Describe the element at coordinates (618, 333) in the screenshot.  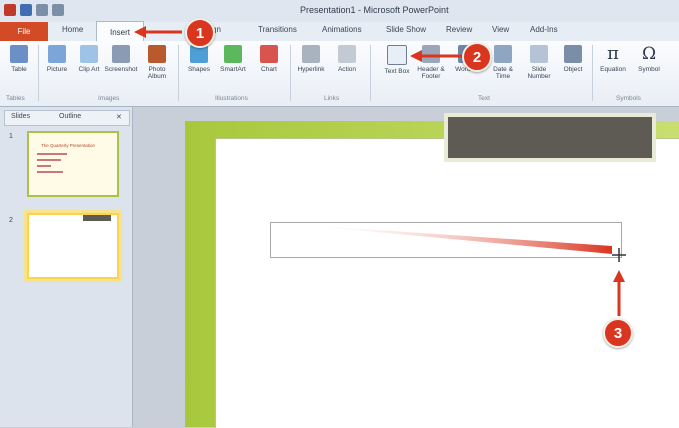
I see `callout-3: 3` at that location.